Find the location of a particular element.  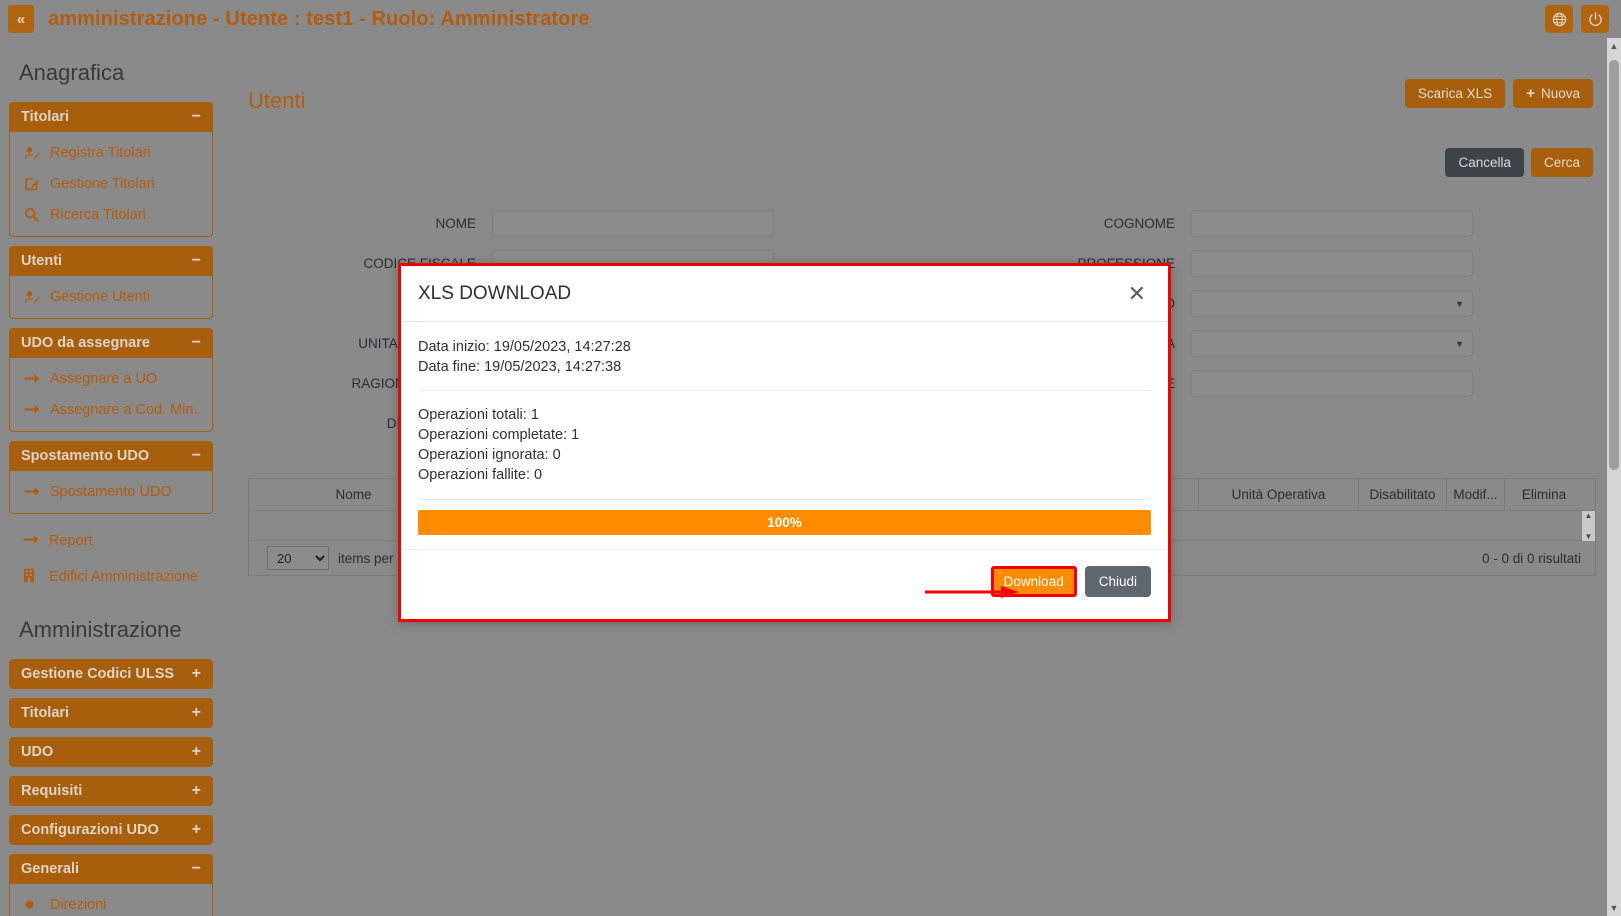

modal-close-button: Chiudi is located at coordinates (1117, 581).